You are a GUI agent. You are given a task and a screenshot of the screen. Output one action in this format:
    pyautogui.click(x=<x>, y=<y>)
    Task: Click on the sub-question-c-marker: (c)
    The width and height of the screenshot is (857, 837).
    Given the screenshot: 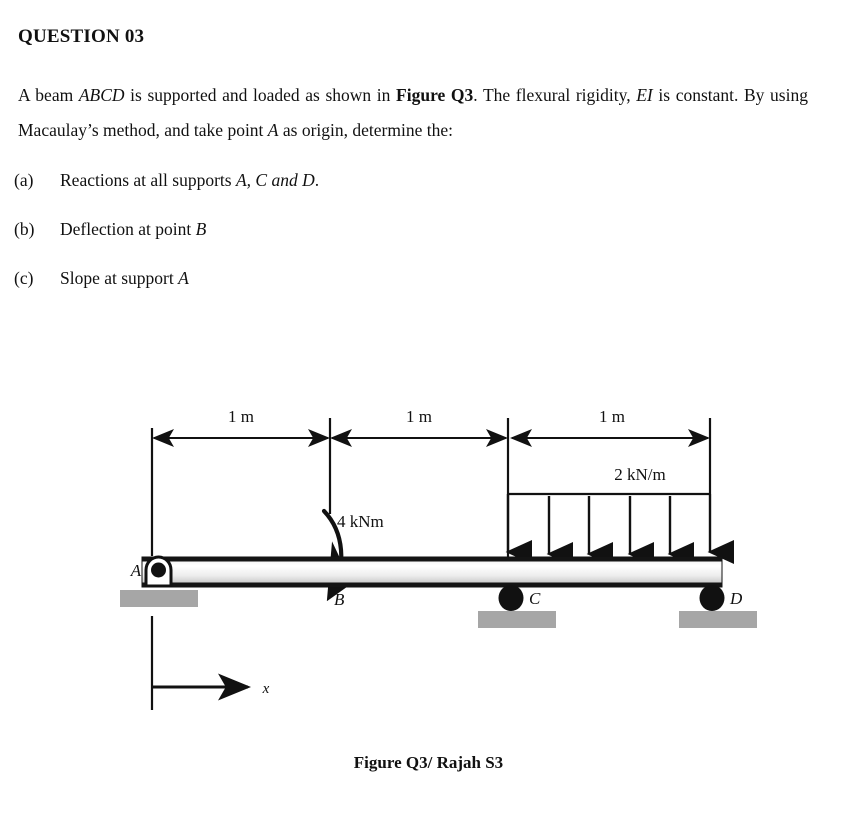 What is the action you would take?
    pyautogui.click(x=24, y=278)
    